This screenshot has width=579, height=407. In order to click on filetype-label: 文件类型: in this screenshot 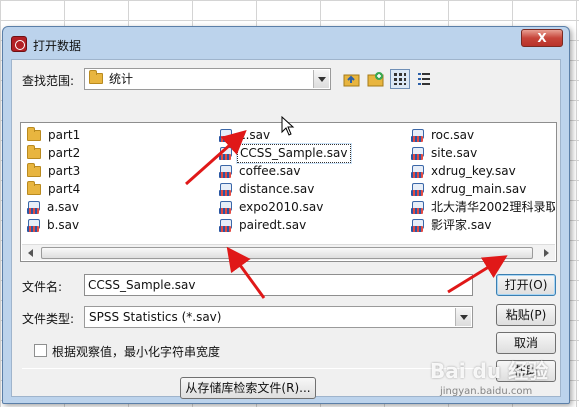, I will do `click(48, 319)`.